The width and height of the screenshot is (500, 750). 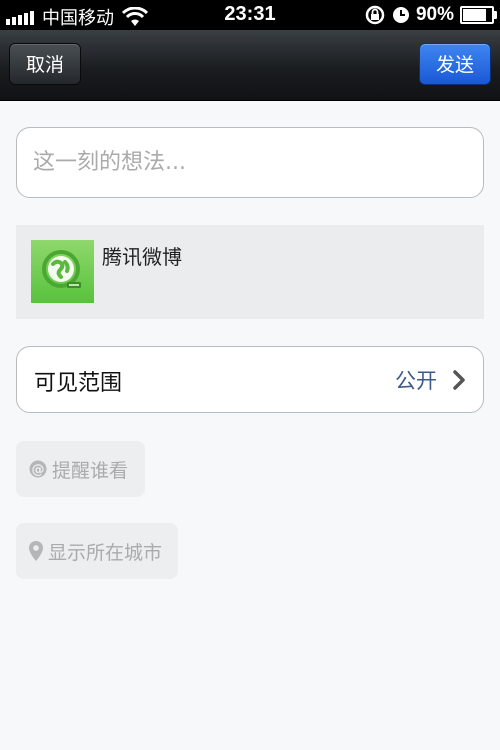 I want to click on shared-content-card: 腾讯微博, so click(x=250, y=272).